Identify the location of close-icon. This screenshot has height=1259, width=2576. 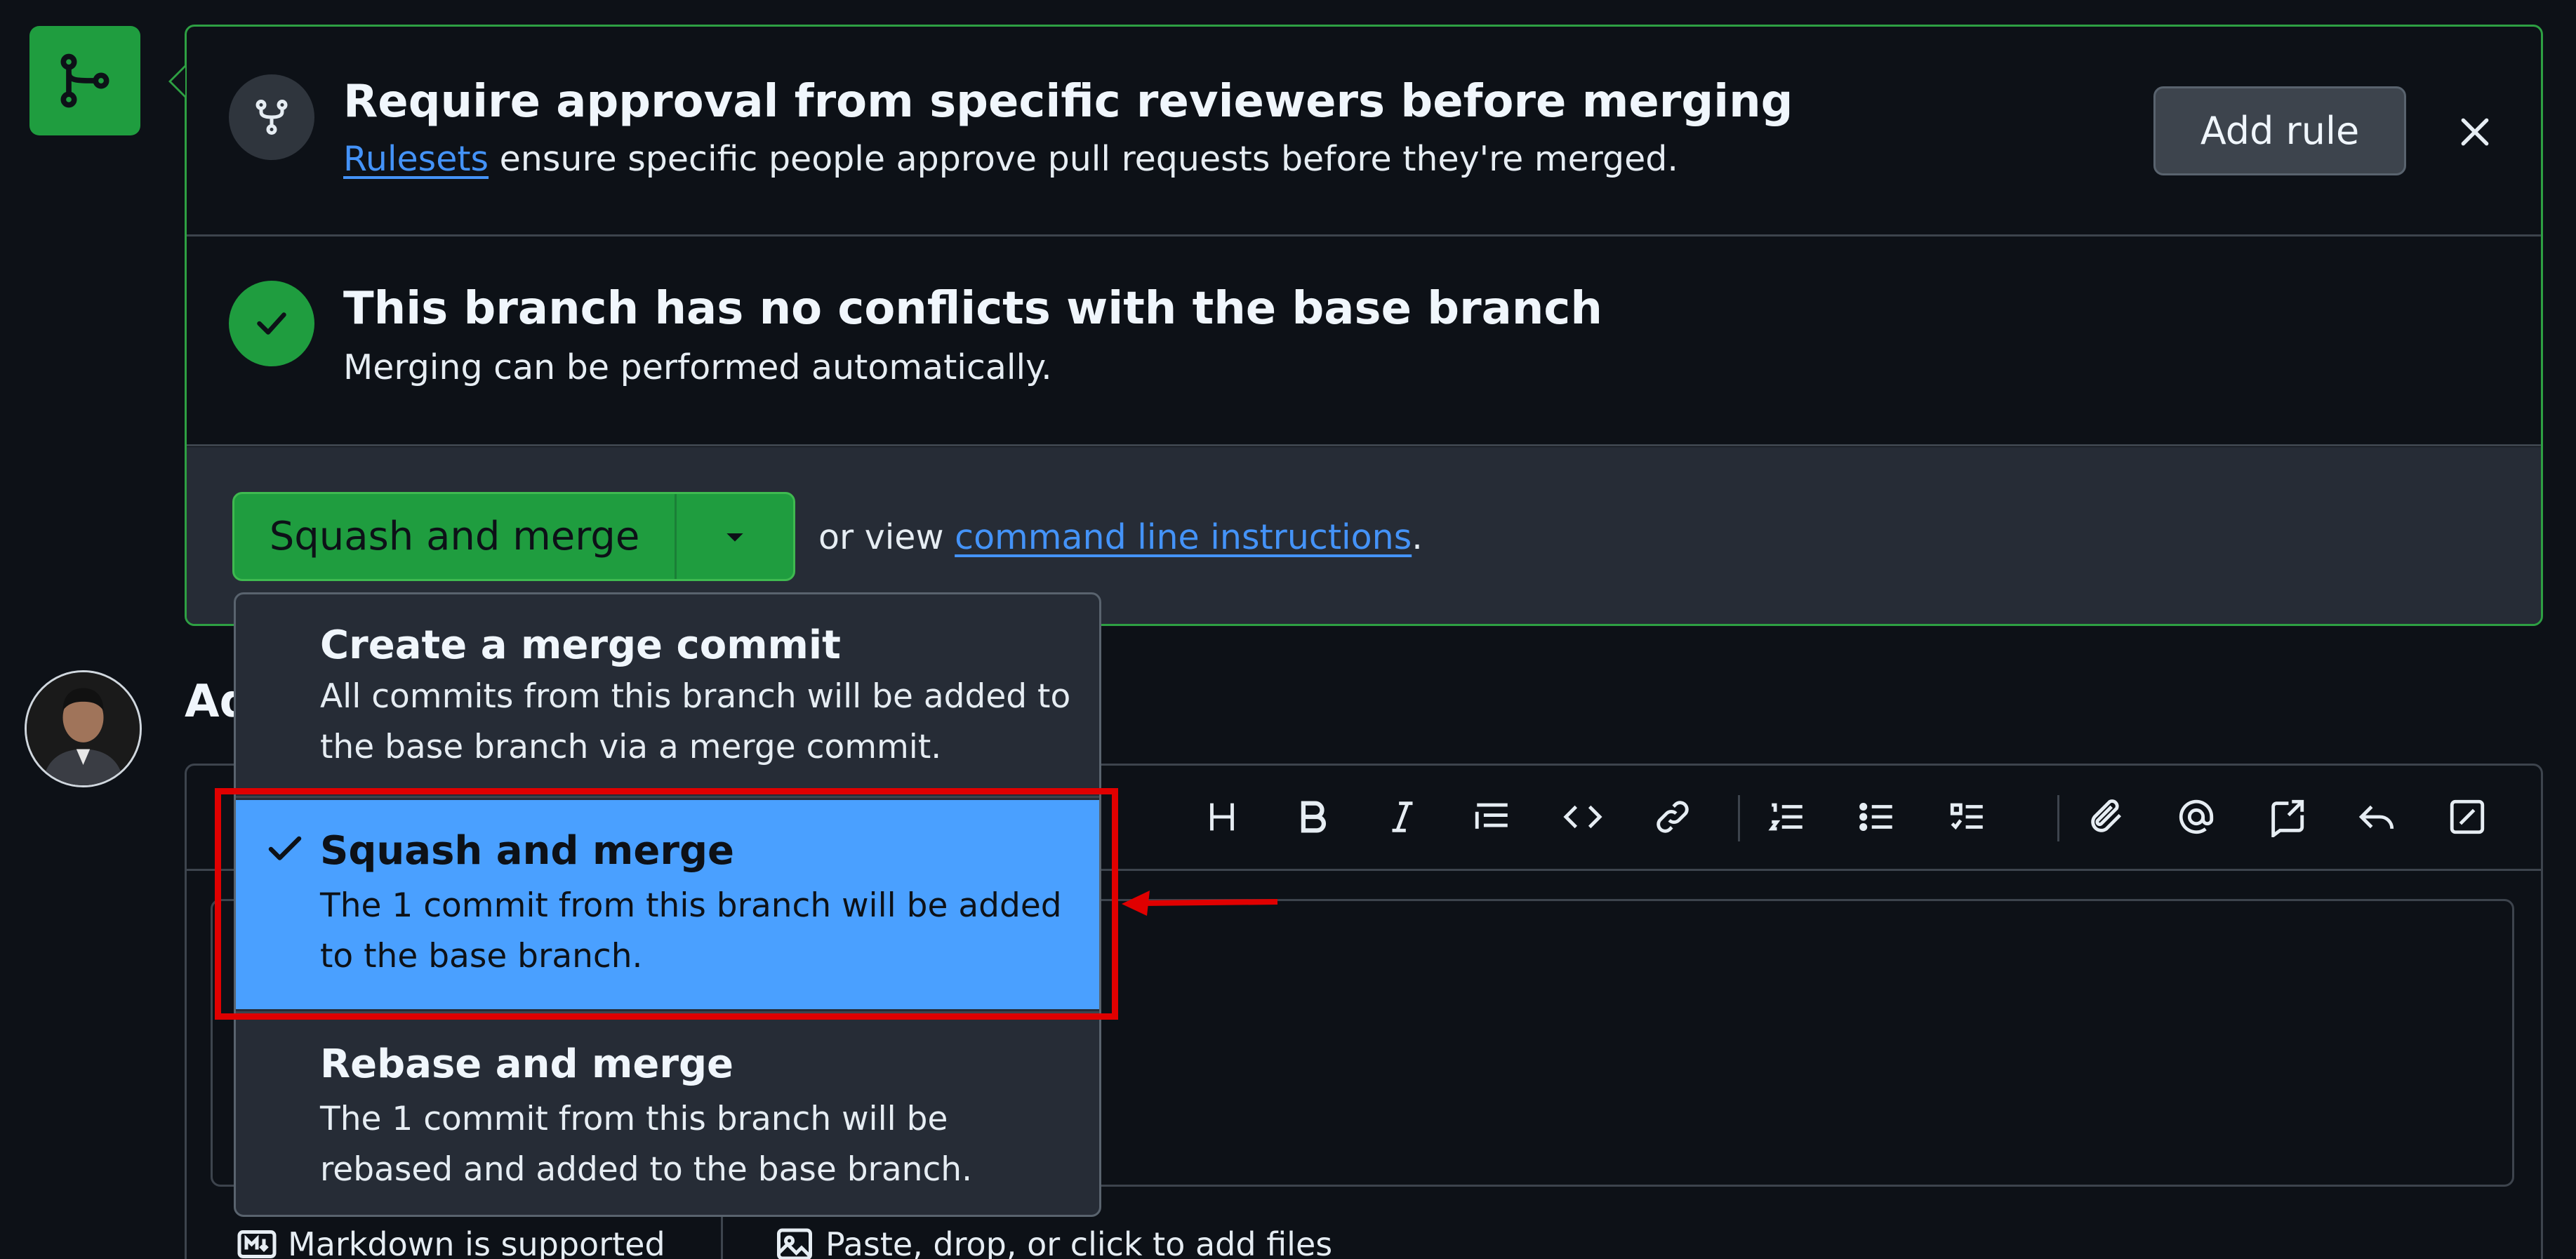
(2475, 132).